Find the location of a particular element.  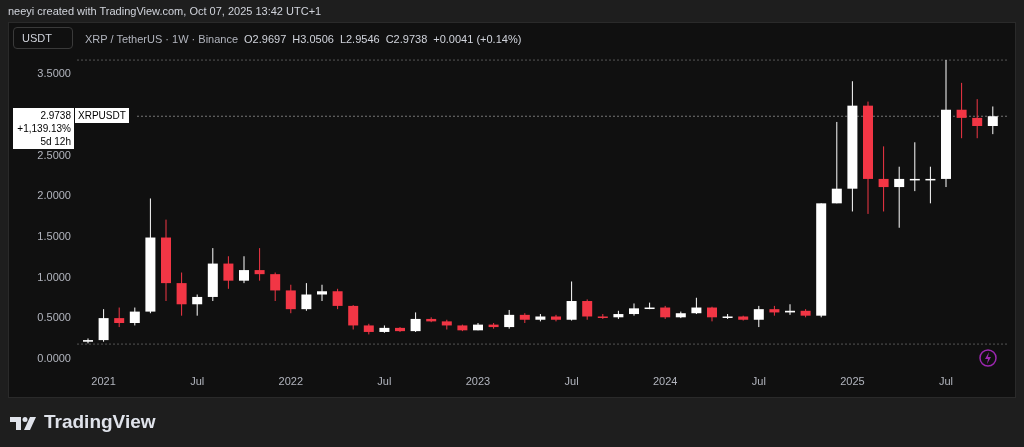

ohlc-value: C2.9738 is located at coordinates (406, 39).